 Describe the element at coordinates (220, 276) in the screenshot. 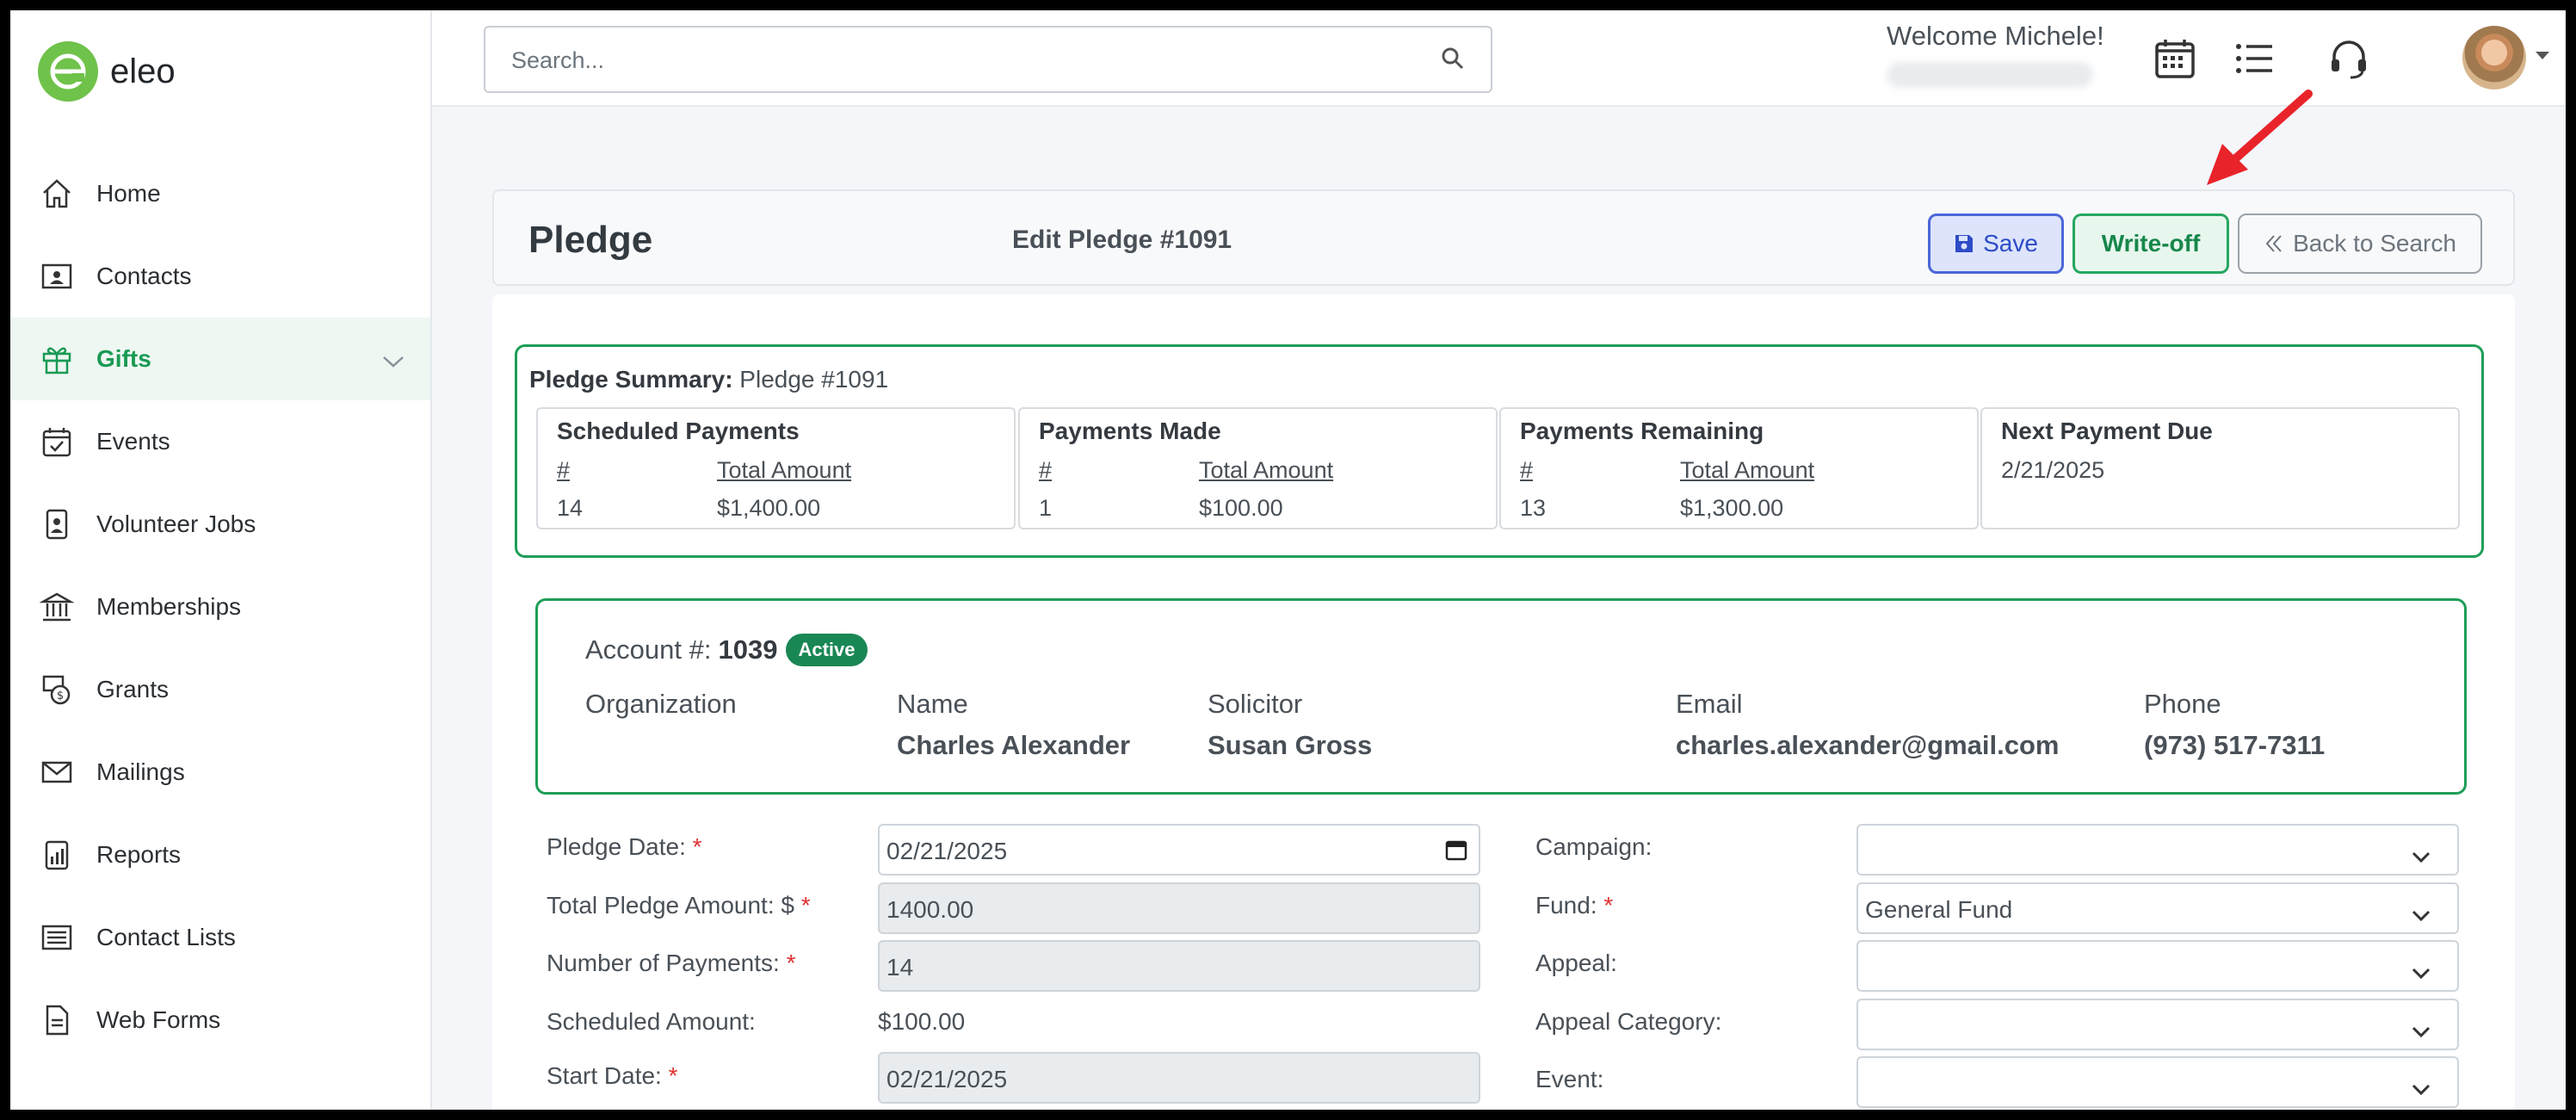

I see `sidebar-item-contacts: Contacts` at that location.